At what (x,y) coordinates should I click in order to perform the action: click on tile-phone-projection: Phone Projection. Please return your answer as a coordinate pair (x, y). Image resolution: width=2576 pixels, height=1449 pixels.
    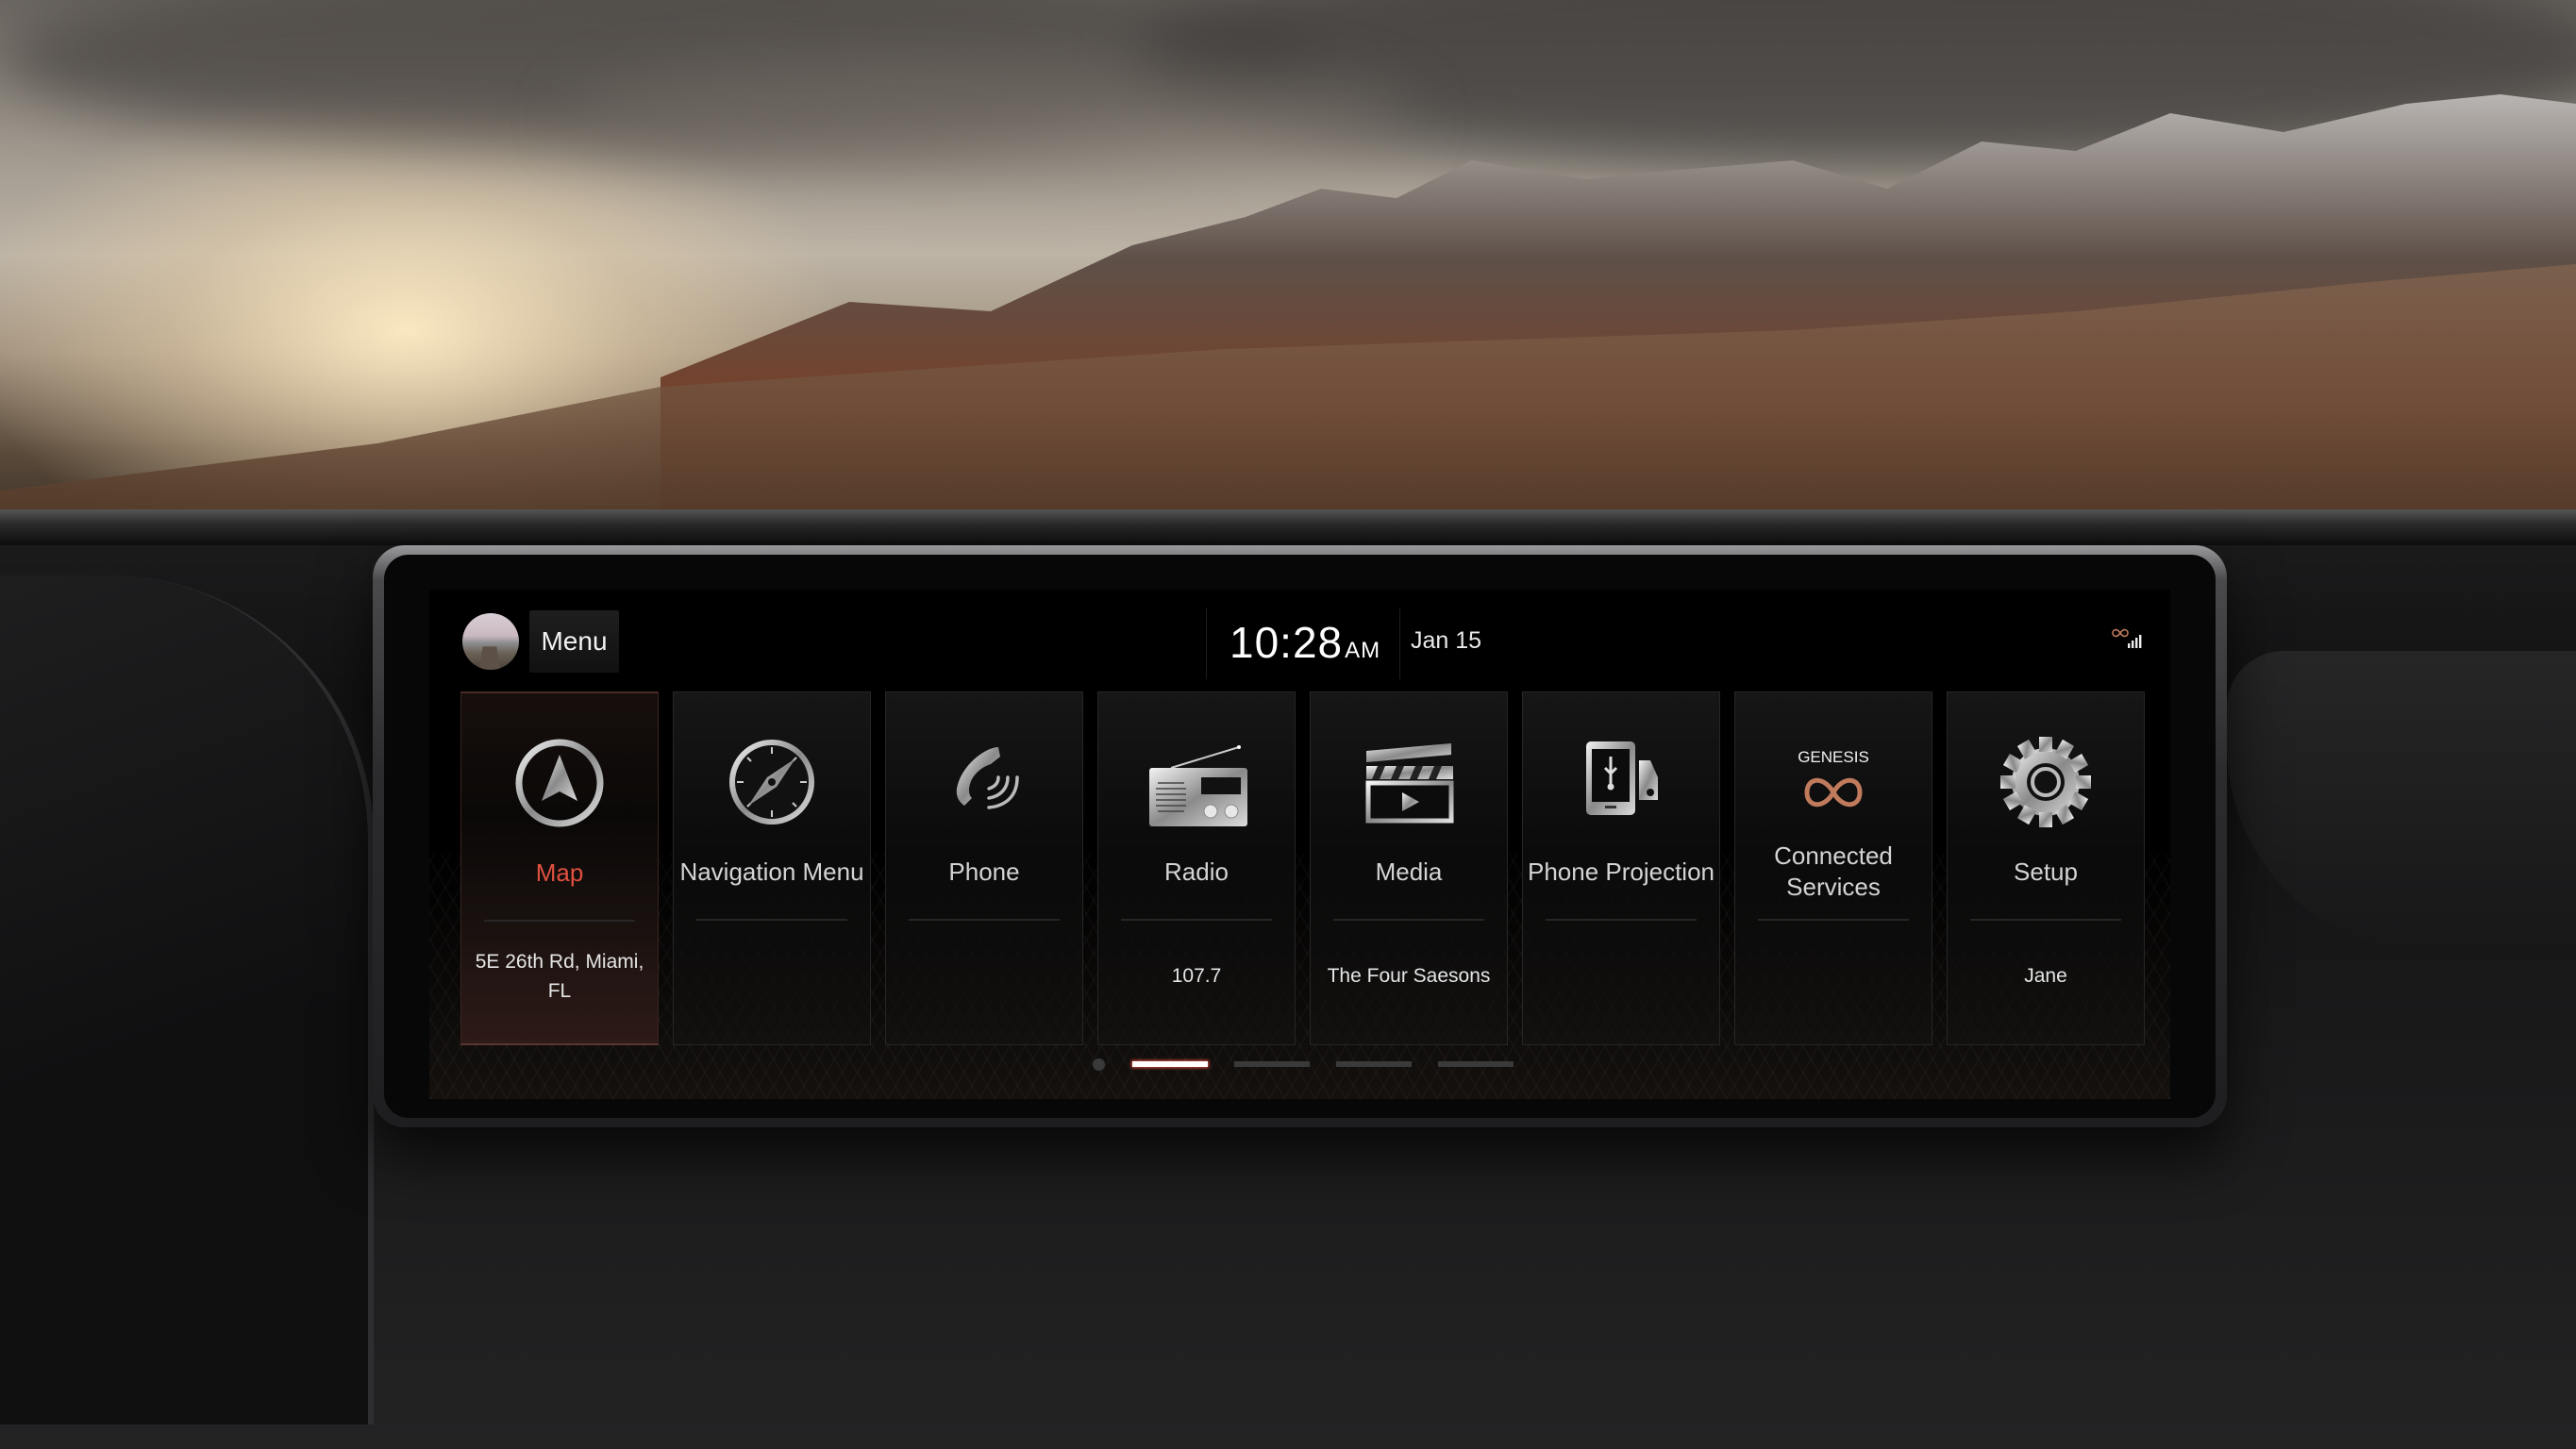
    Looking at the image, I should click on (1621, 868).